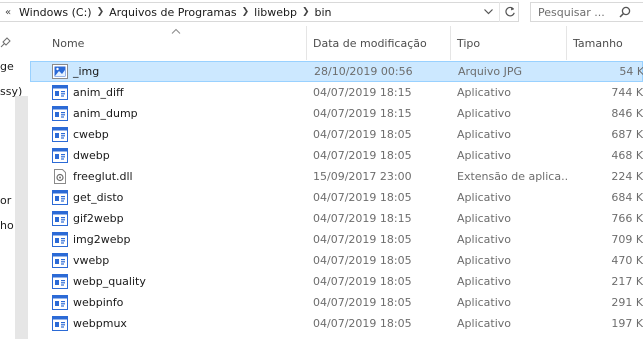 The image size is (643, 339). Describe the element at coordinates (60, 71) in the screenshot. I see `jpg-file-icon` at that location.